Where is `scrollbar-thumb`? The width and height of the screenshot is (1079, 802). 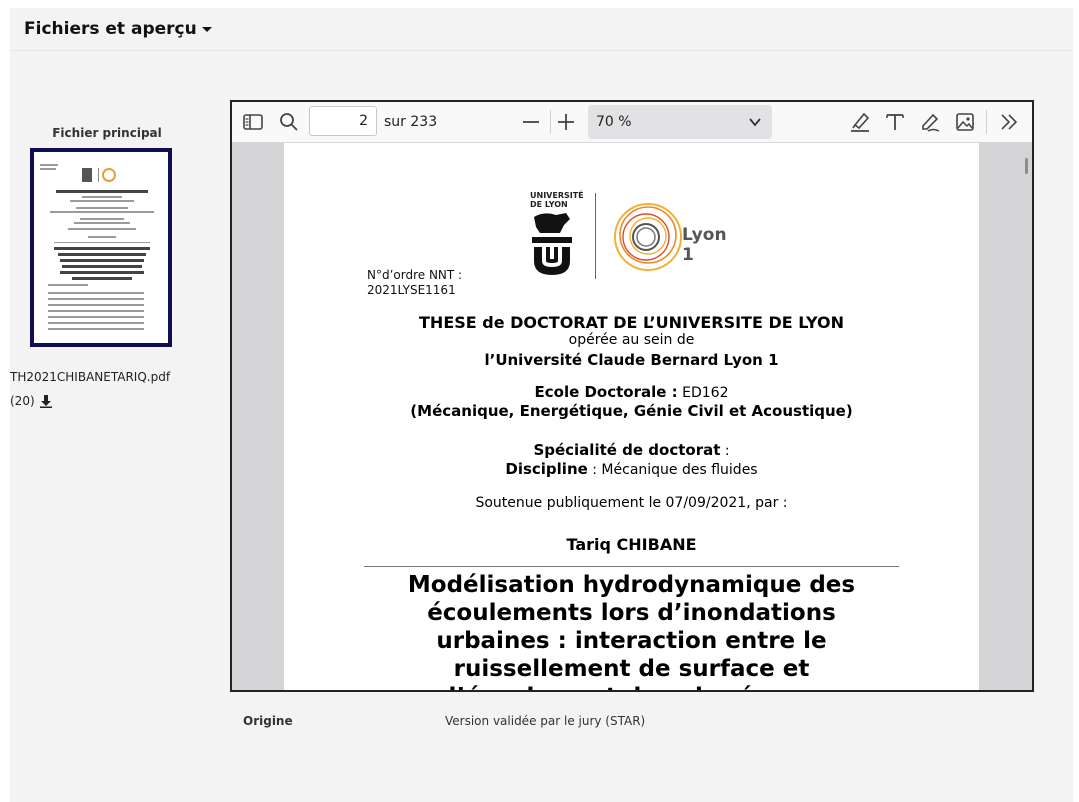 scrollbar-thumb is located at coordinates (1026, 166).